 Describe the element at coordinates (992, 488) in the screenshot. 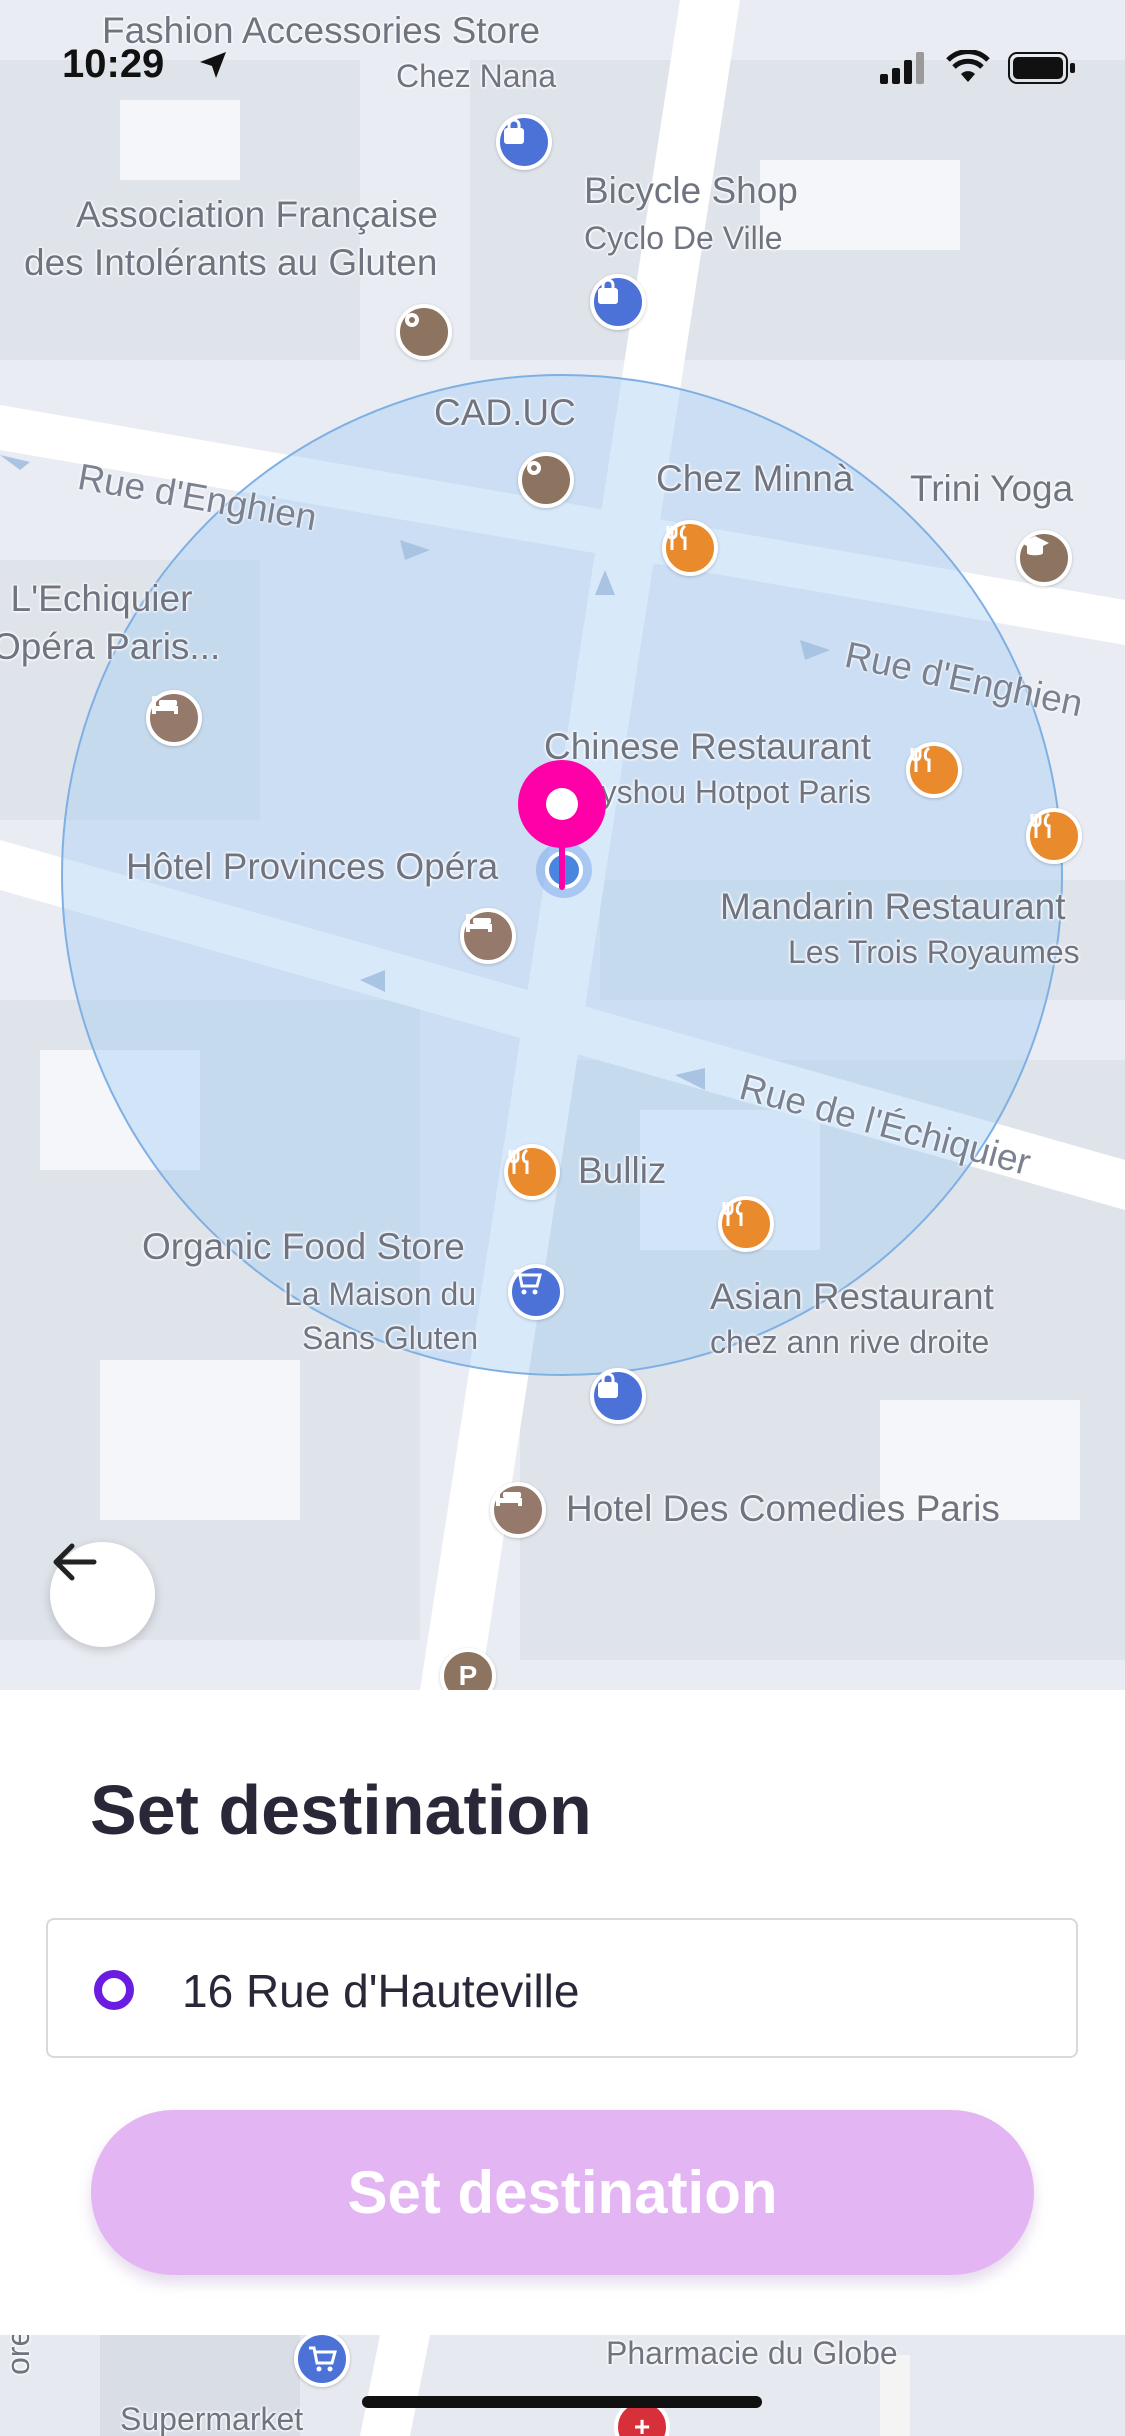

I see `poi-label: Trini Yoga` at that location.